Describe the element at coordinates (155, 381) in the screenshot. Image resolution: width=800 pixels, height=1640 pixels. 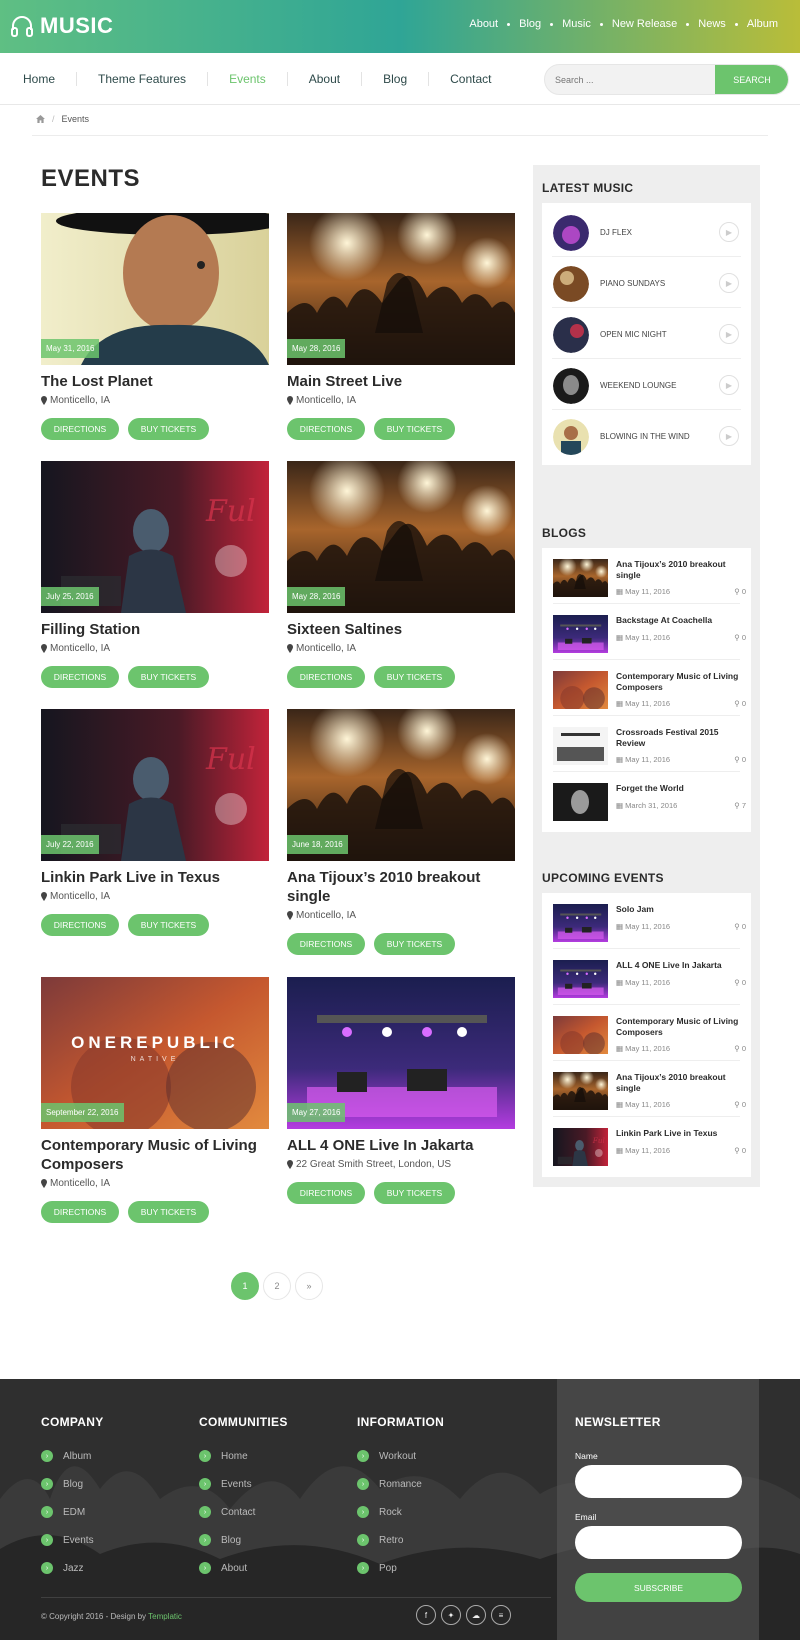
I see `event-title: The Lost Planet` at that location.